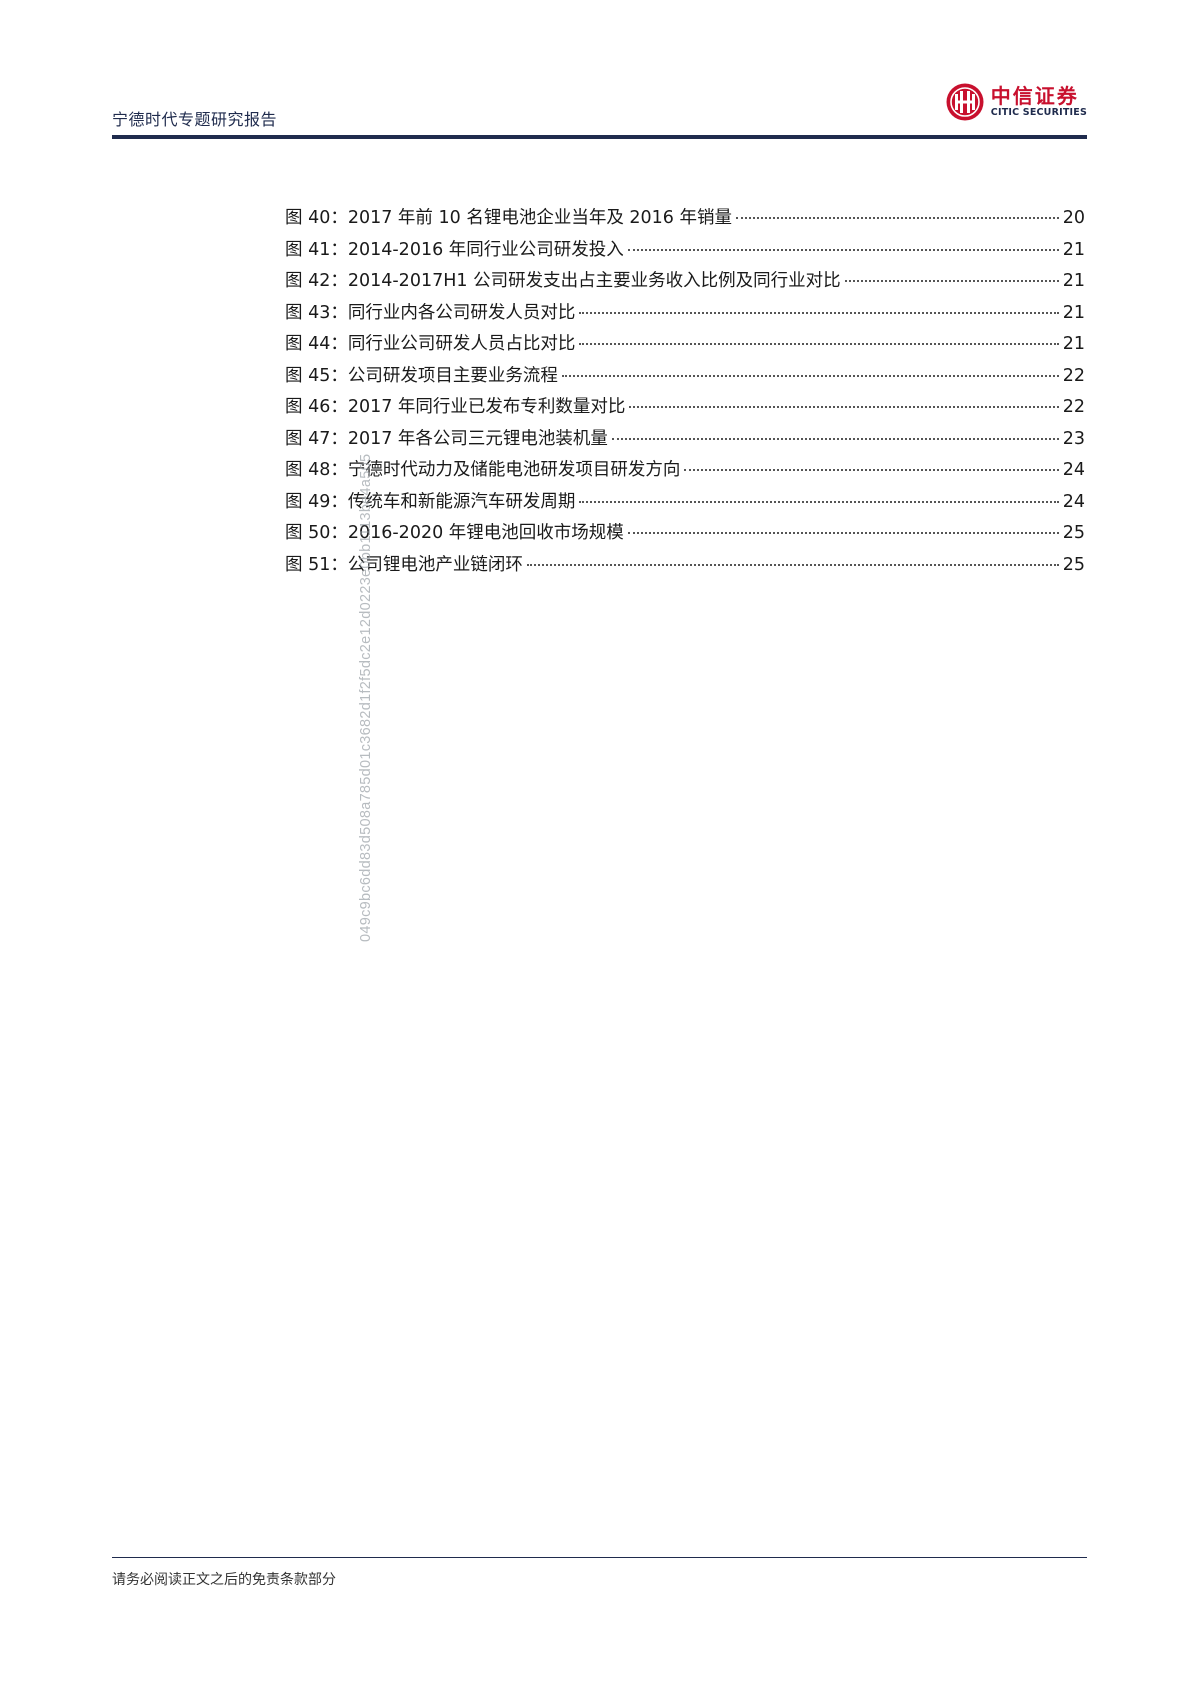 This screenshot has width=1191, height=1684. I want to click on toc-entry: 图 51：公司锂电池产业链闭环 25, so click(685, 567).